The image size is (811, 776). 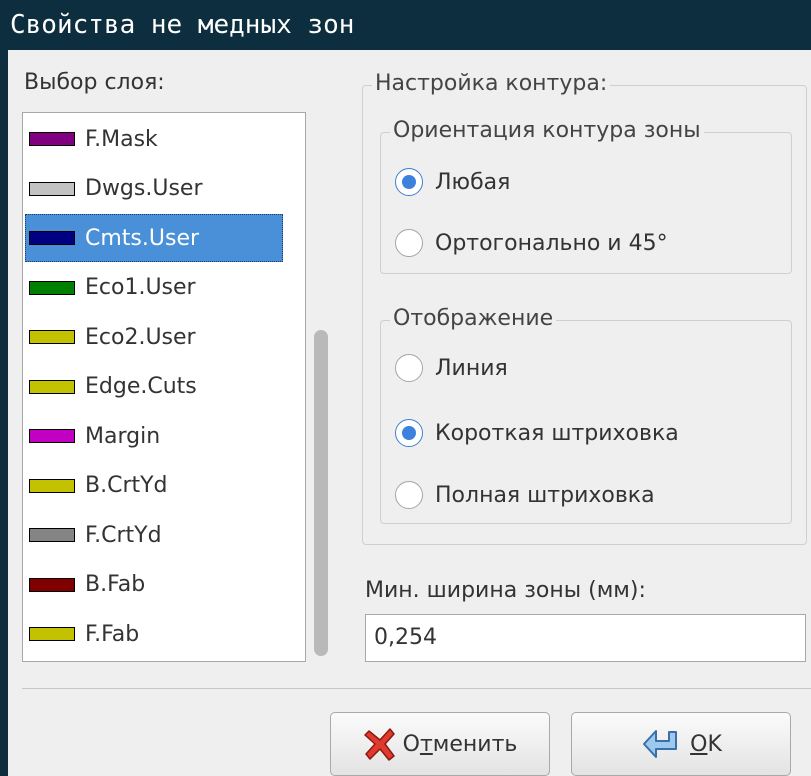 What do you see at coordinates (557, 433) in the screenshot?
I see `display-short-hatch-label: Короткая штриховка` at bounding box center [557, 433].